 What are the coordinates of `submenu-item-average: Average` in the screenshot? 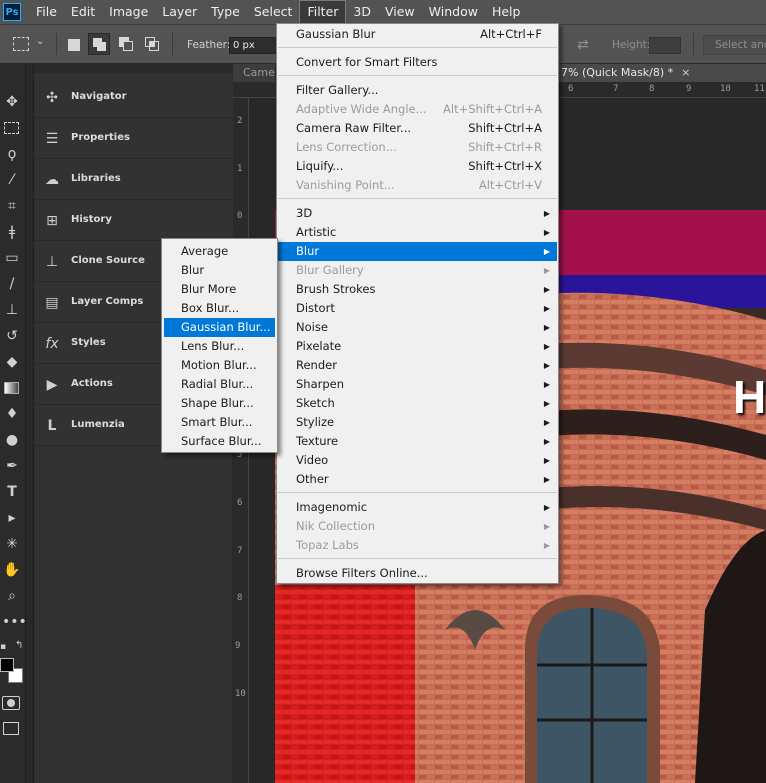 It's located at (219, 251).